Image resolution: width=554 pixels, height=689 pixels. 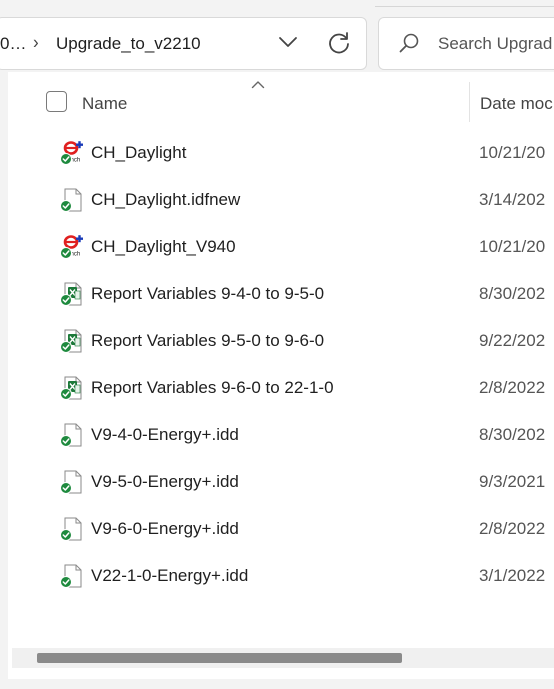 I want to click on file-date-modified: 9/22/202, so click(x=512, y=340).